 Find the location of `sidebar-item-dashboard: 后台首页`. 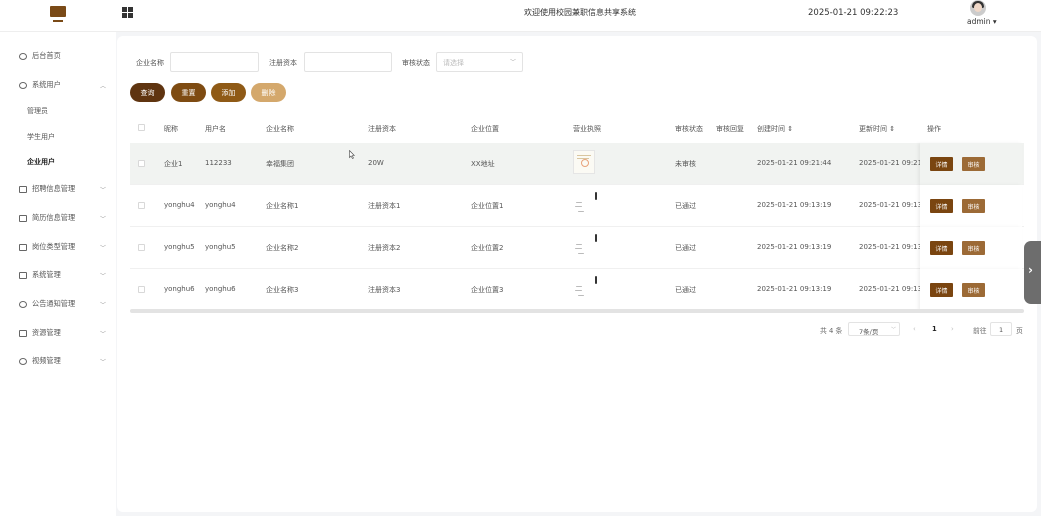

sidebar-item-dashboard: 后台首页 is located at coordinates (58, 56).